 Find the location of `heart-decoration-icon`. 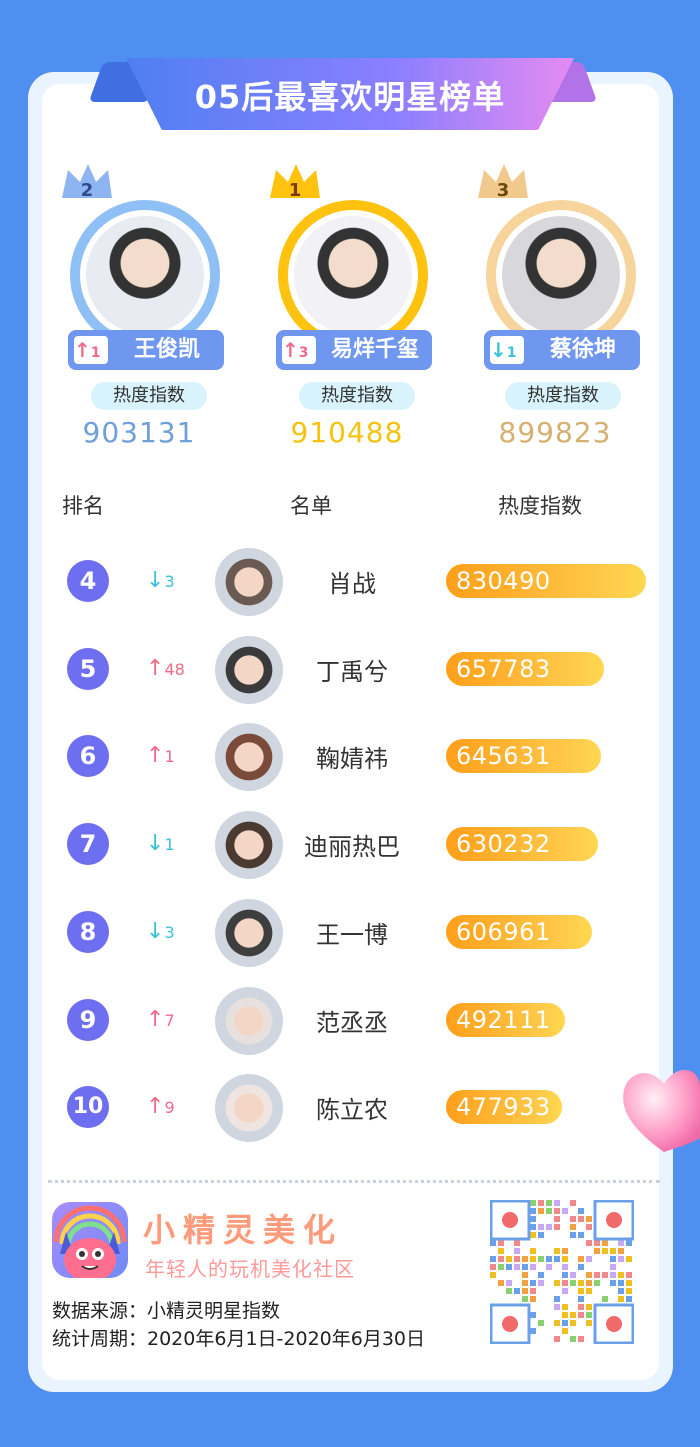

heart-decoration-icon is located at coordinates (661, 1111).